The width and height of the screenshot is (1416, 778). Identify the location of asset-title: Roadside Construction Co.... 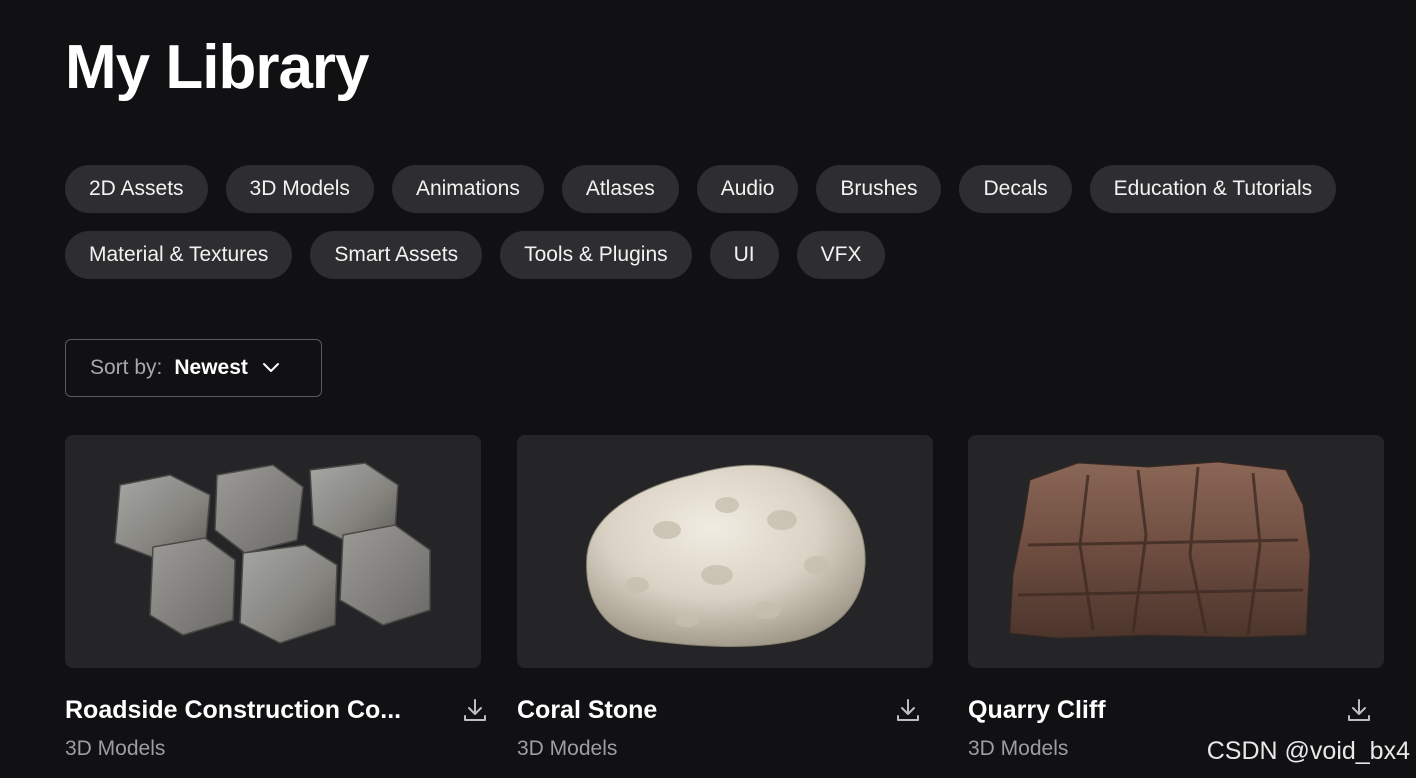
(240, 710).